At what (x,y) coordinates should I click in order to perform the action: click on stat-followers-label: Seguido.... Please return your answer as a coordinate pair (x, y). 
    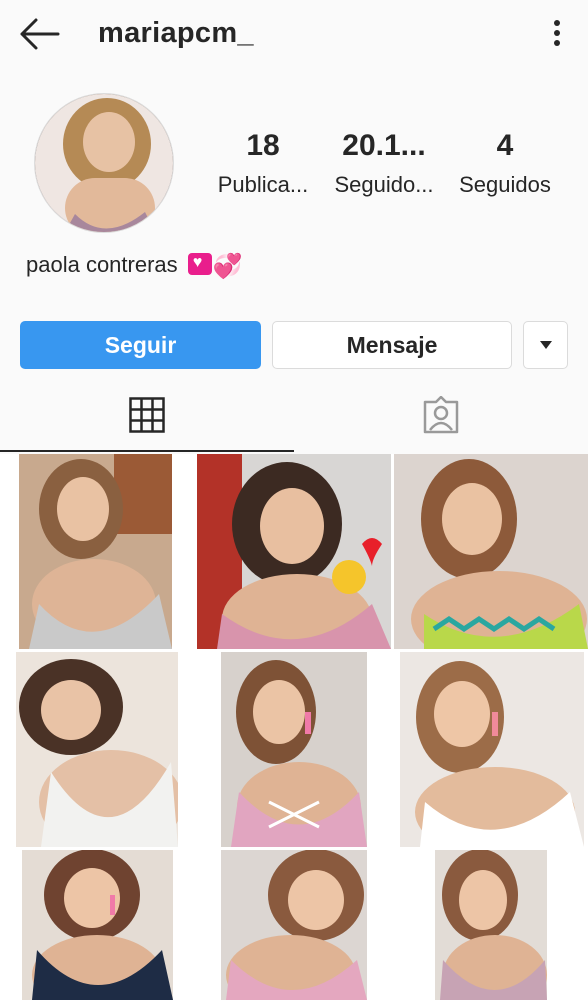
    Looking at the image, I should click on (384, 184).